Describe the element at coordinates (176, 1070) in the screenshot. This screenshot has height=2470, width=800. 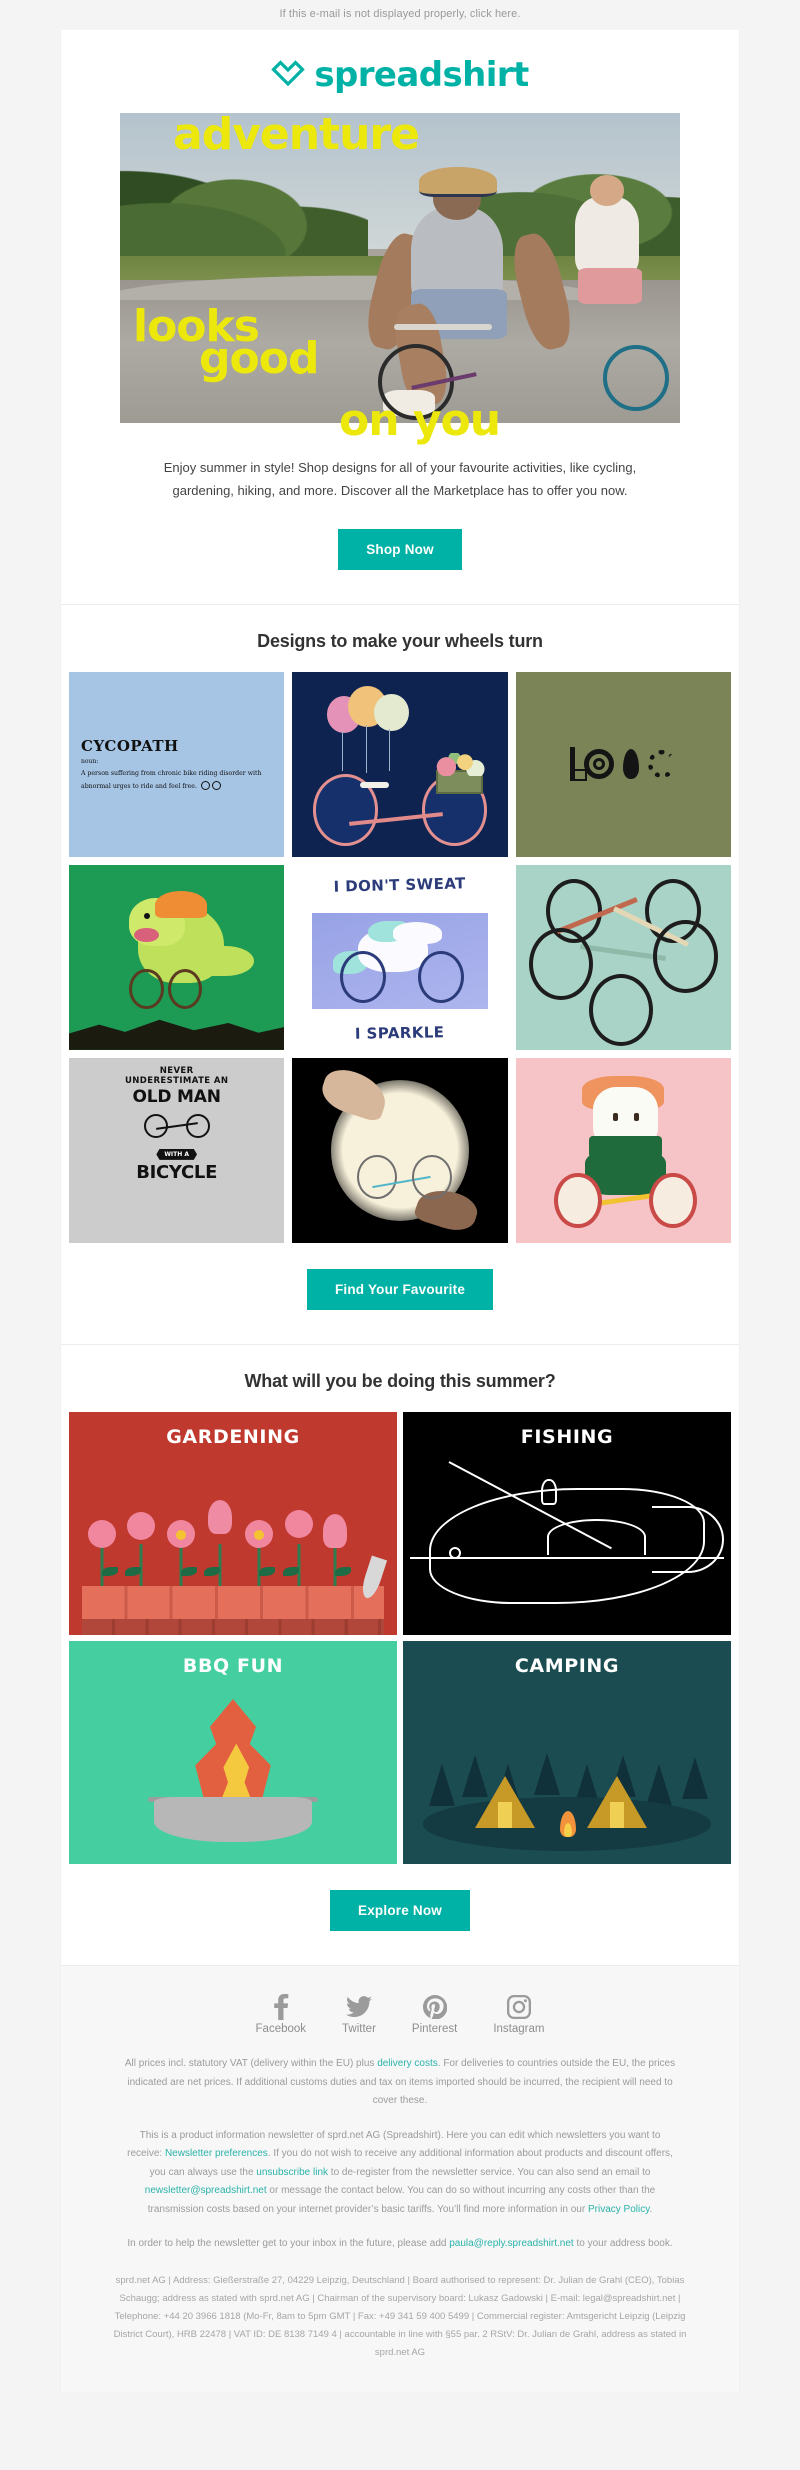
I see `oldman-line-1: NEVER` at that location.